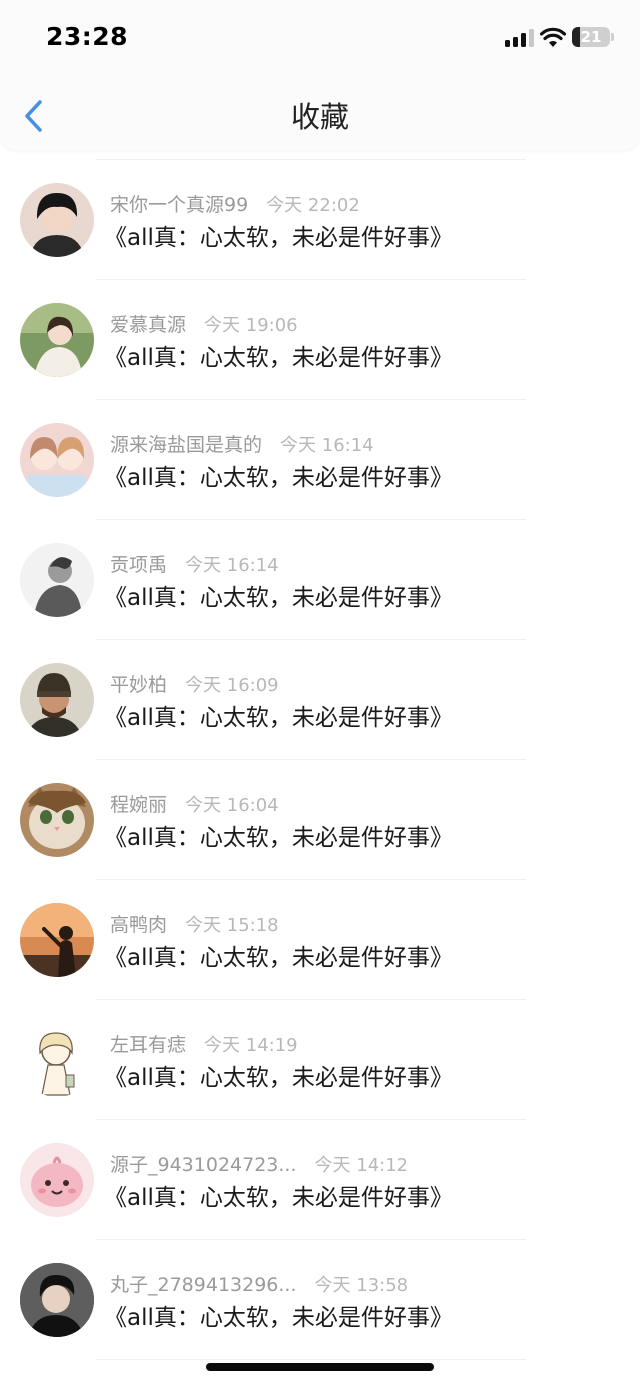 This screenshot has height=1385, width=640. I want to click on battery-level: 21, so click(591, 37).